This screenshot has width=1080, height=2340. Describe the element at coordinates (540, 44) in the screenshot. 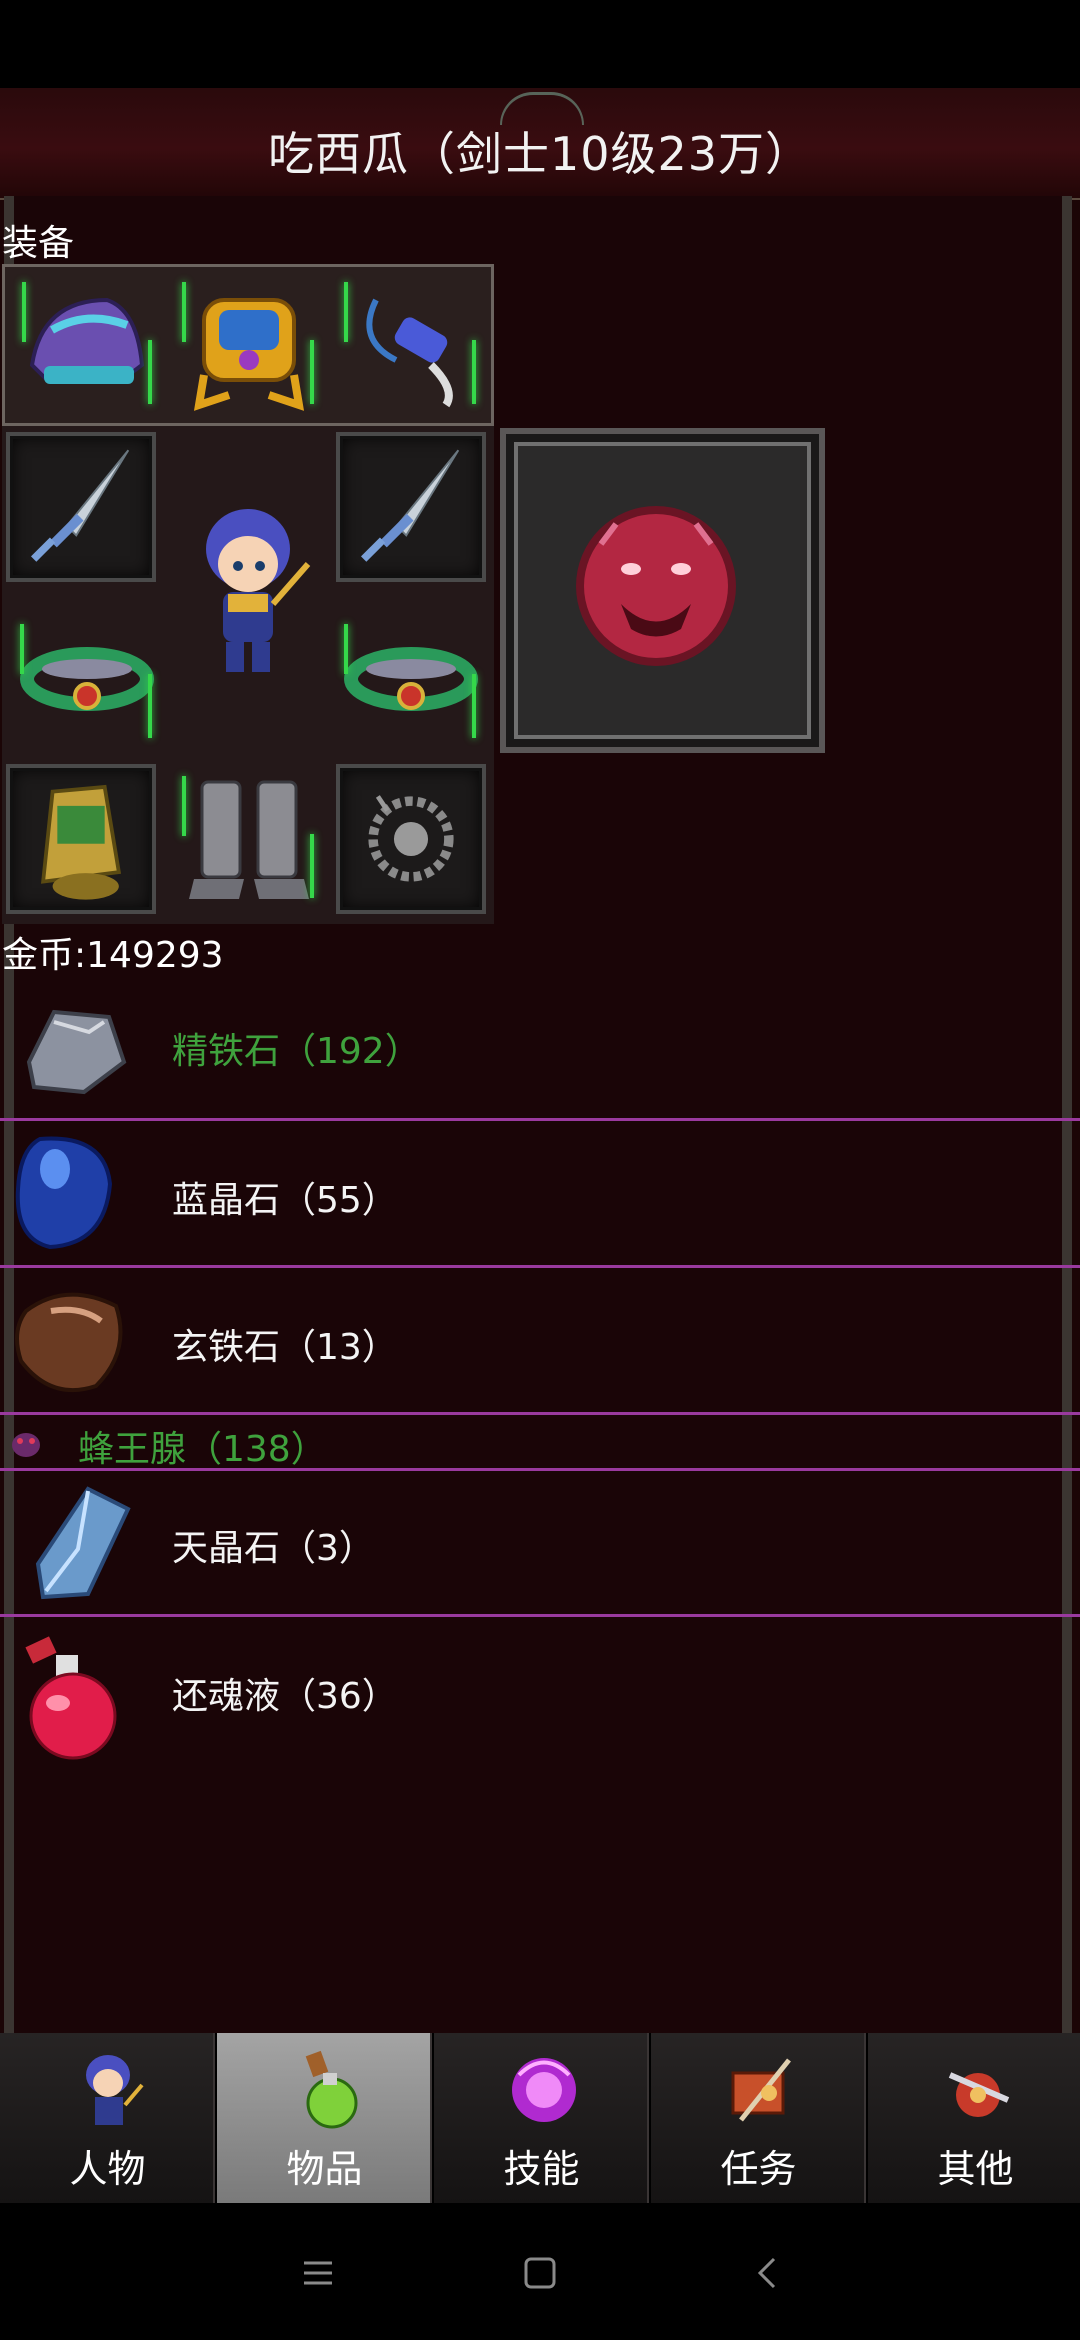

I see `status-bar` at that location.